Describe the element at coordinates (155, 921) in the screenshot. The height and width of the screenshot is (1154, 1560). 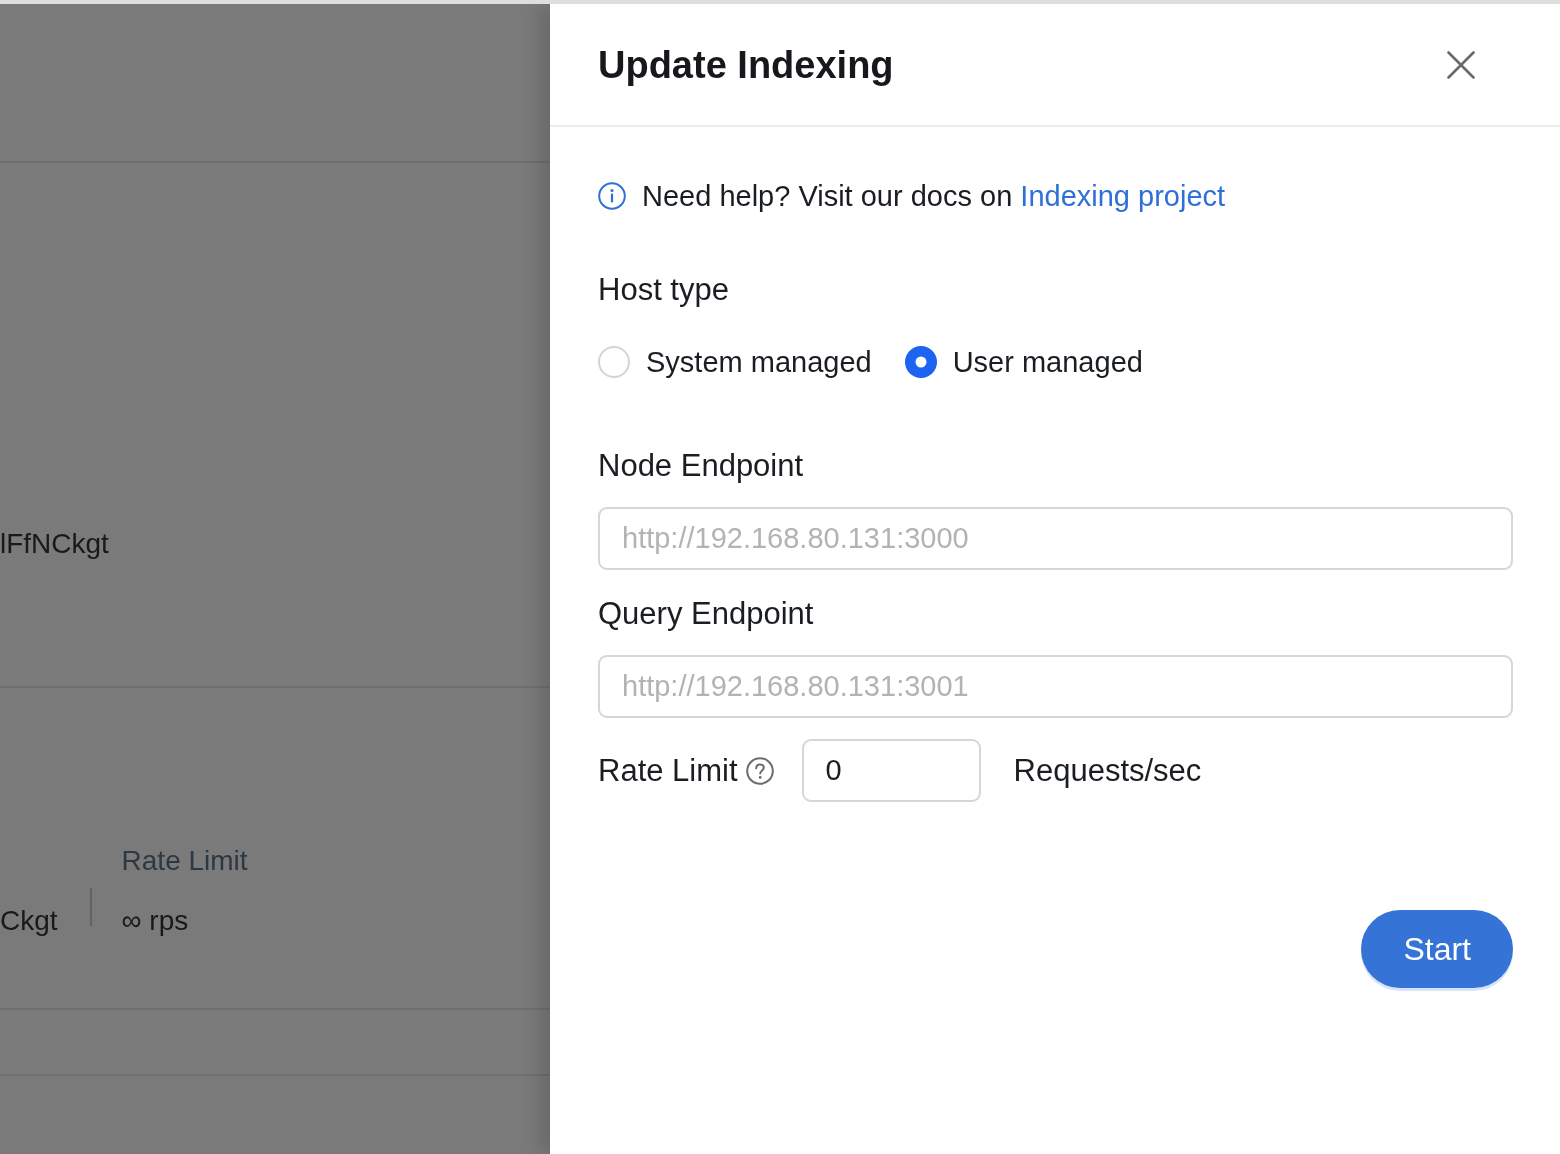
I see `stat-value: ∞ rps` at that location.